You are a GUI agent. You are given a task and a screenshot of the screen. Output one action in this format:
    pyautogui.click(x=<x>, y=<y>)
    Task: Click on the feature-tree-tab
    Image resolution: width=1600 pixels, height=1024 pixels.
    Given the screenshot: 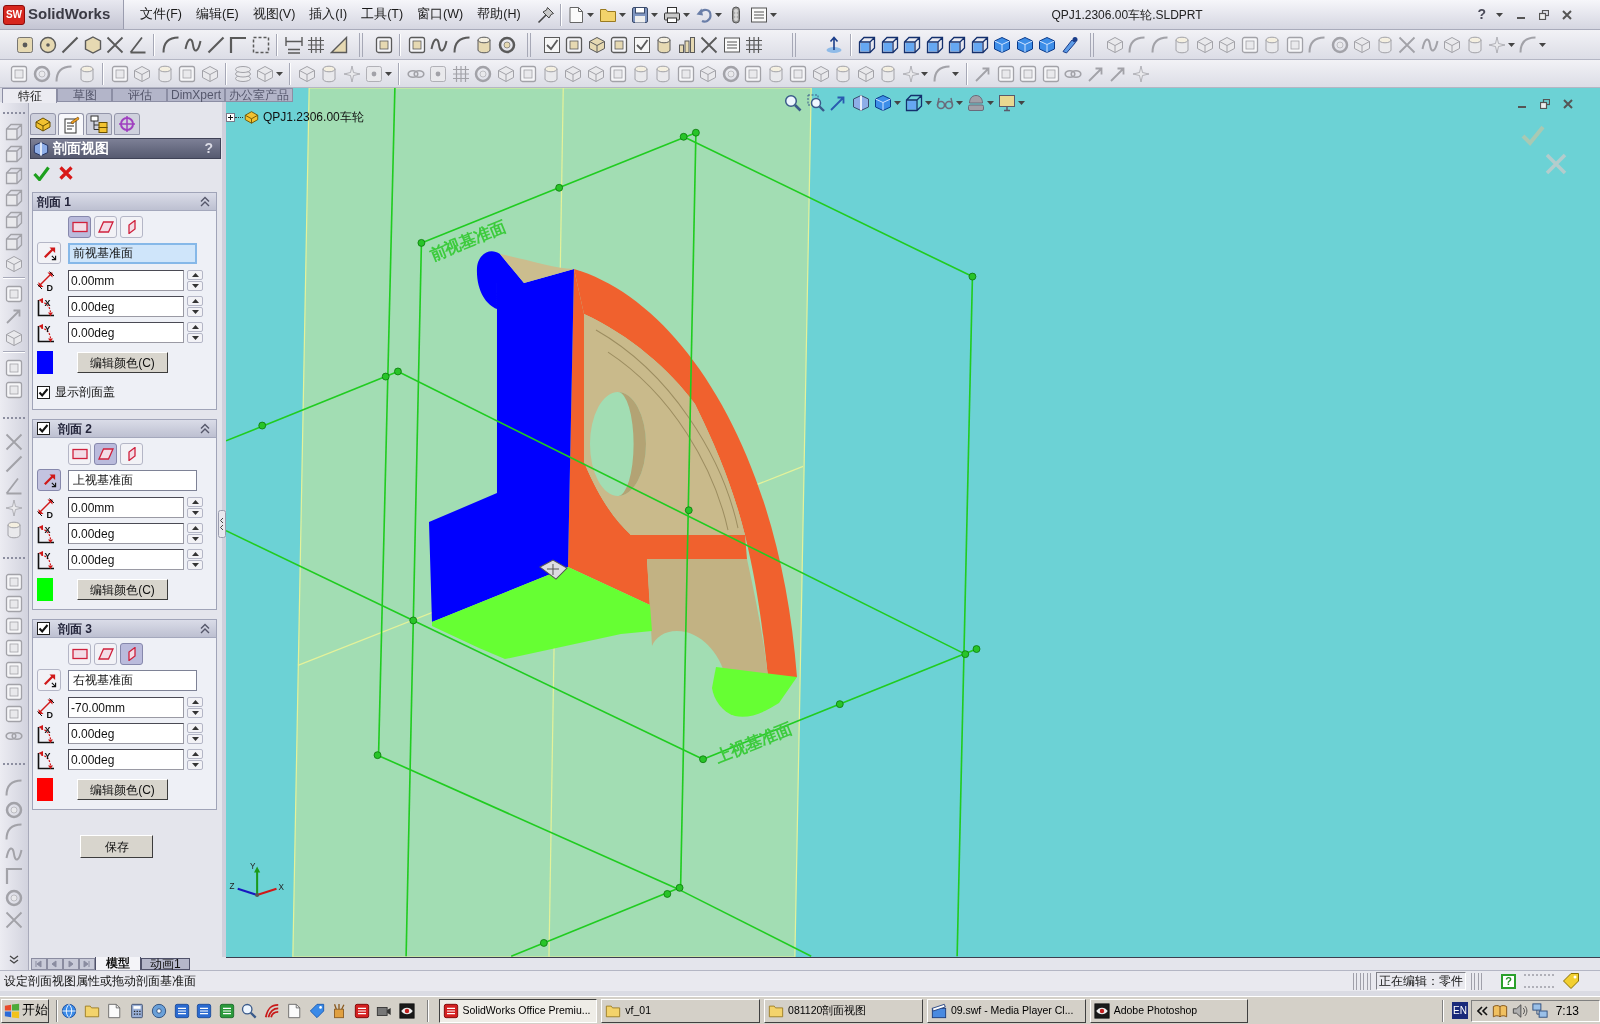 What is the action you would take?
    pyautogui.click(x=43, y=124)
    